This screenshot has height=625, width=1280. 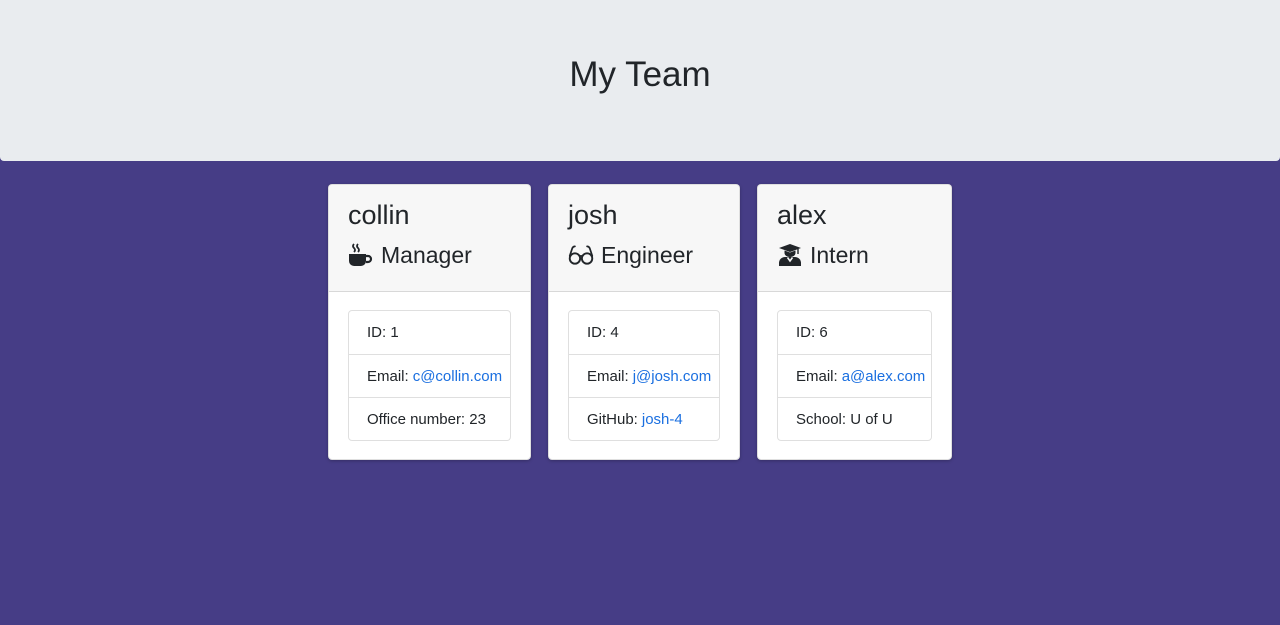 I want to click on email-link: j@josh.com, so click(x=672, y=376).